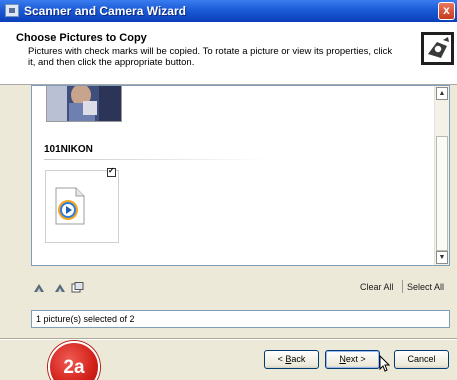  What do you see at coordinates (105, 11) in the screenshot?
I see `window-title: Scanner and Camera Wizard` at bounding box center [105, 11].